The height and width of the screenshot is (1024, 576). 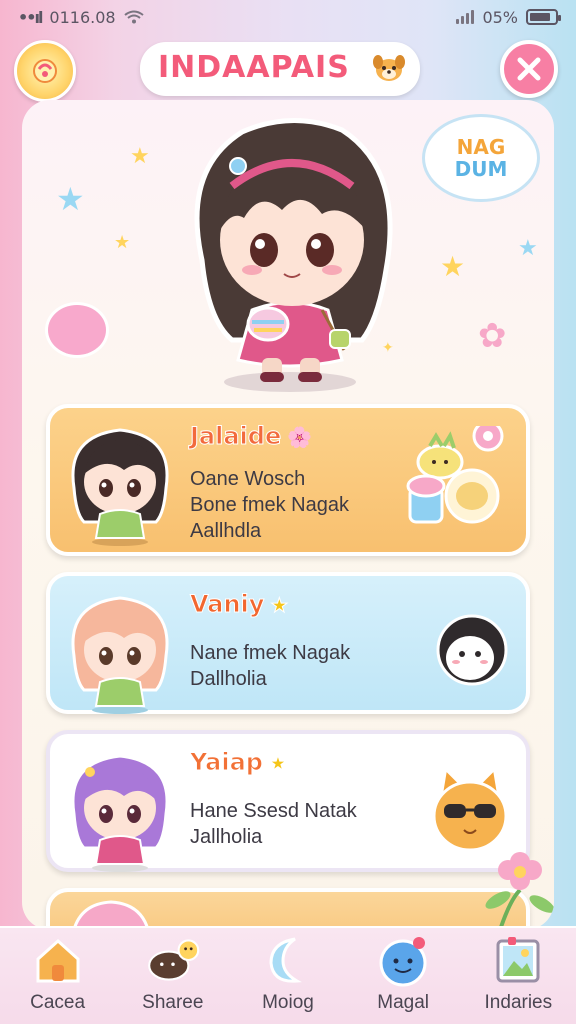 I want to click on nav-label: Magal, so click(x=403, y=1002).